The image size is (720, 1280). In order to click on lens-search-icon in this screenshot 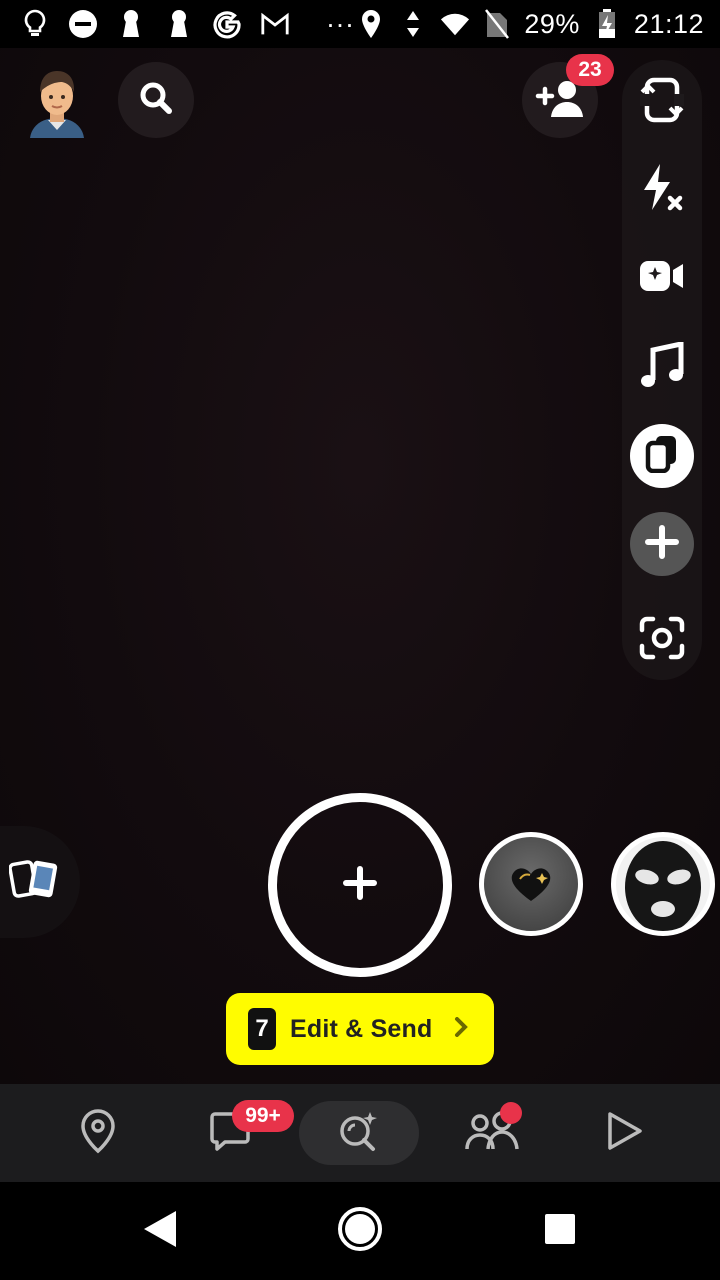, I will do `click(359, 1133)`.